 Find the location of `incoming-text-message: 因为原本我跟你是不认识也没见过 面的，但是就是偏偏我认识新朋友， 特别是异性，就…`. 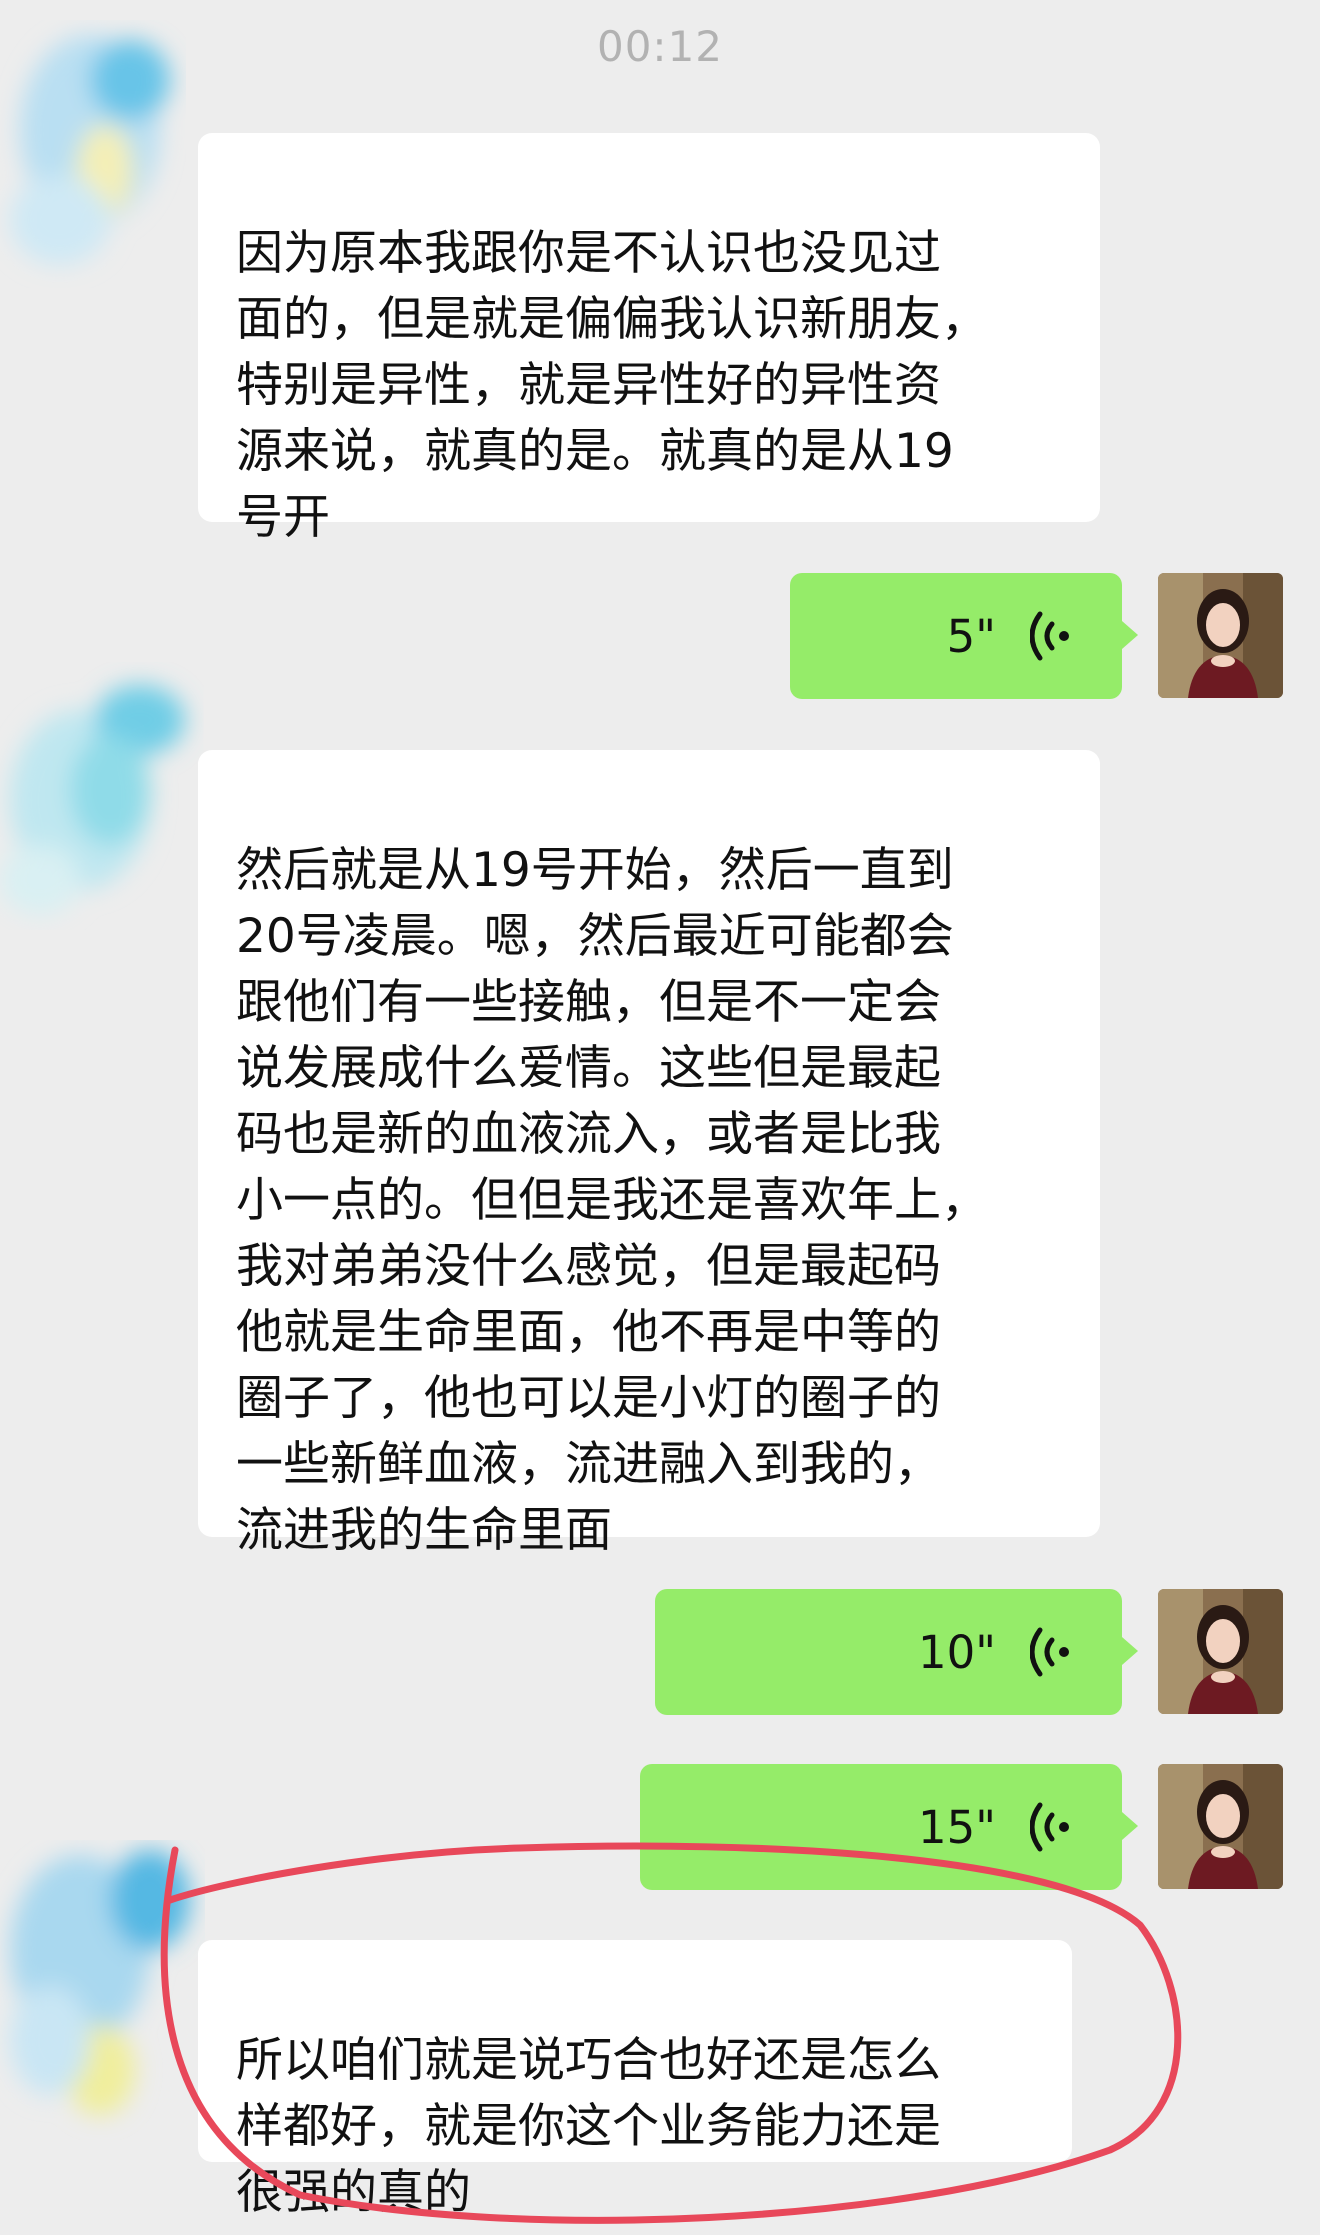

incoming-text-message: 因为原本我跟你是不认识也没见过 面的，但是就是偏偏我认识新朋友， 特别是异性，就… is located at coordinates (649, 339).